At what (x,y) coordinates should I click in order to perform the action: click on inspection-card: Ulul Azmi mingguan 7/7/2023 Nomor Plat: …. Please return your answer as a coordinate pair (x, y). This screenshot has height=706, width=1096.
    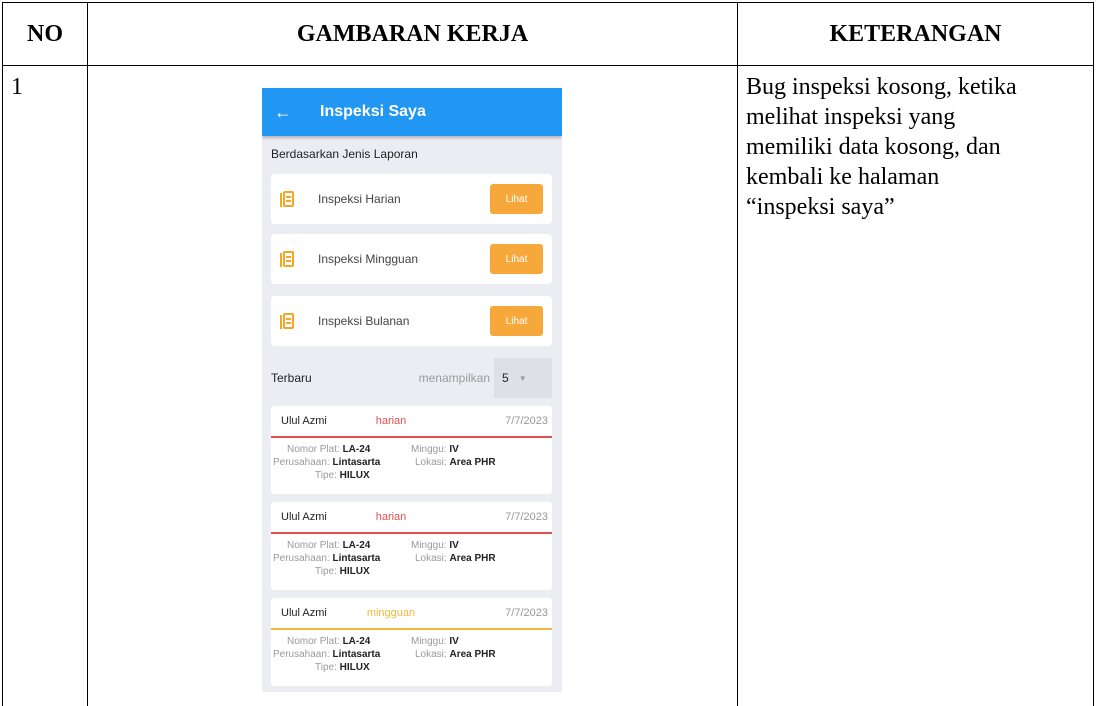
    Looking at the image, I should click on (411, 642).